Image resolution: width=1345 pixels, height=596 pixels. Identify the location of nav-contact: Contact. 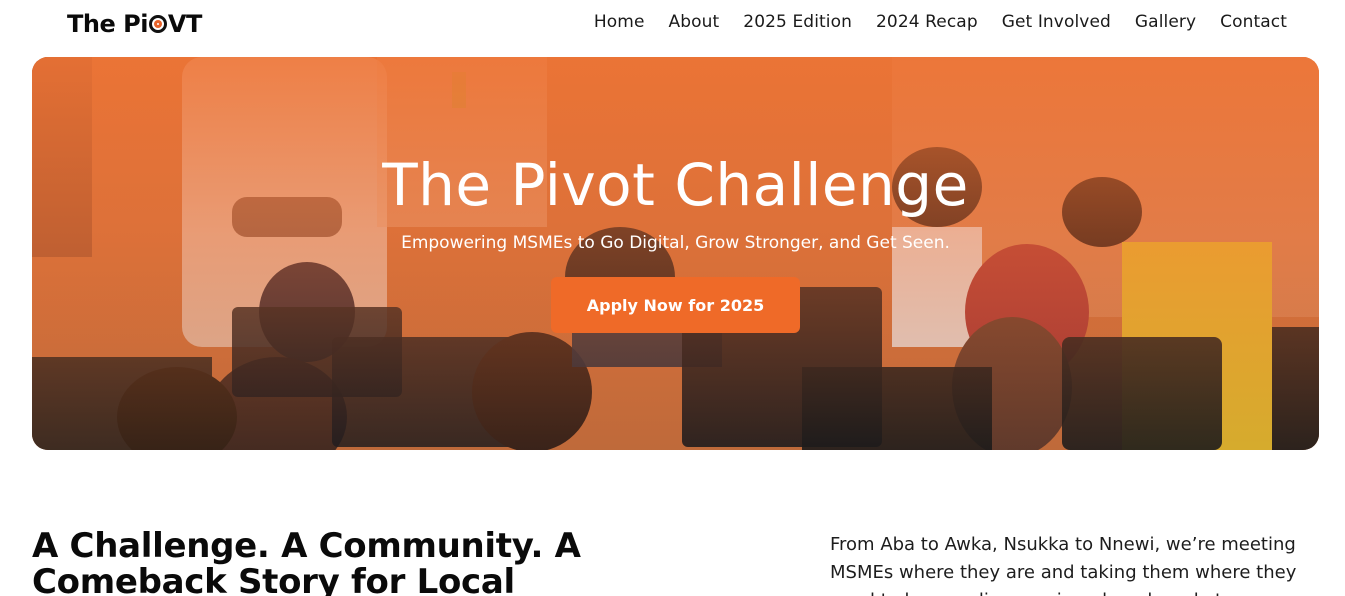
(1253, 22).